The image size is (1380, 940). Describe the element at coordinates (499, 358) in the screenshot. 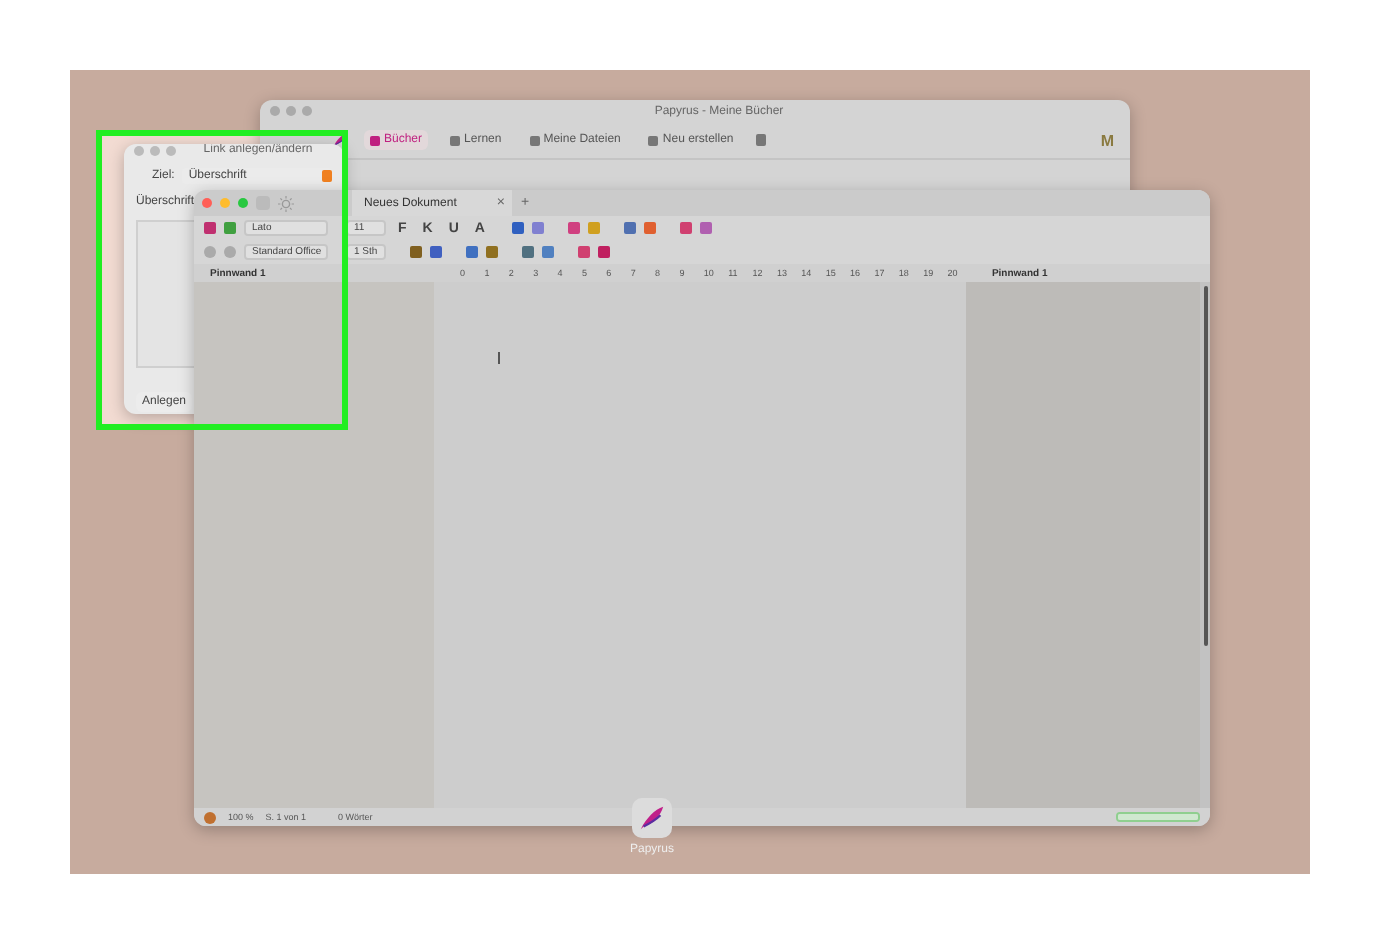

I see `text-cursor` at that location.